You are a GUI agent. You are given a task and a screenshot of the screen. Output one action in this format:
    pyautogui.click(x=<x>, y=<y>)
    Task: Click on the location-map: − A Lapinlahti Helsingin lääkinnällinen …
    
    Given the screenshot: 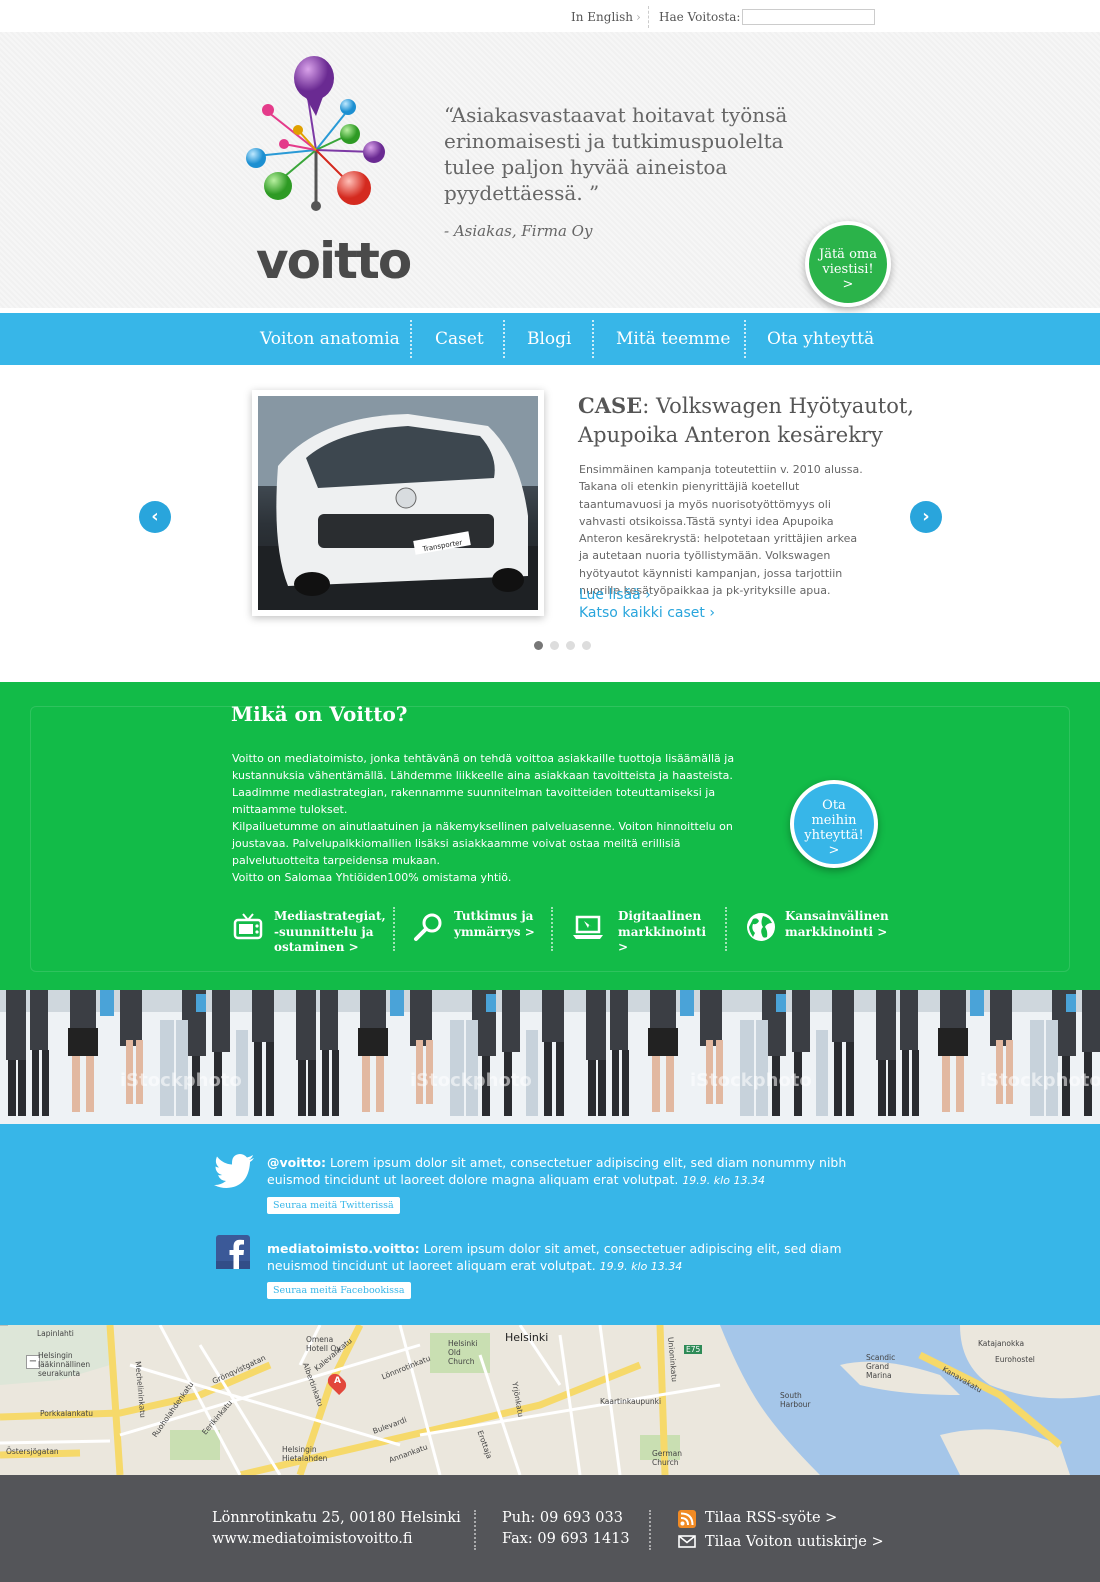 What is the action you would take?
    pyautogui.click(x=550, y=1400)
    